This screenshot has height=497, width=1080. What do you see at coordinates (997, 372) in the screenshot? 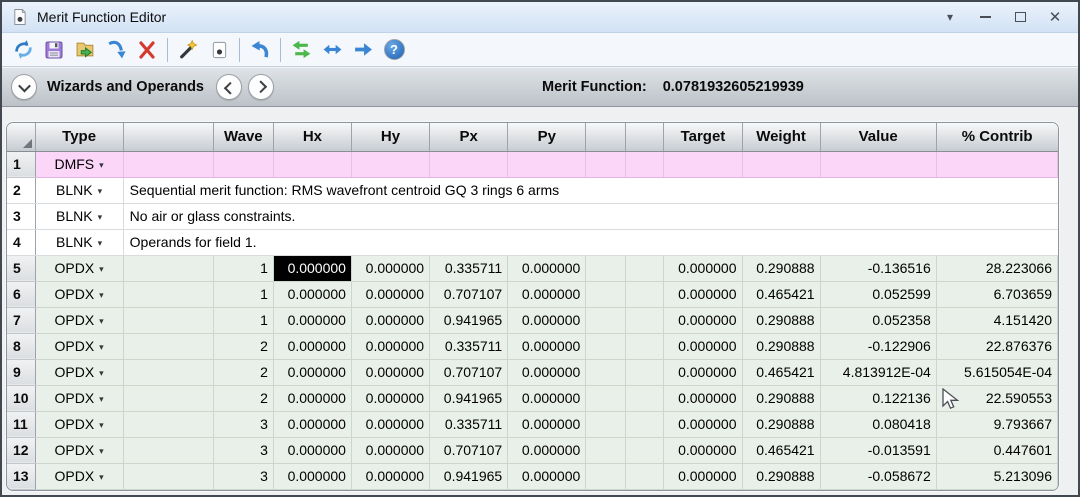
I see `cell-contrib: 5.615054E-04` at bounding box center [997, 372].